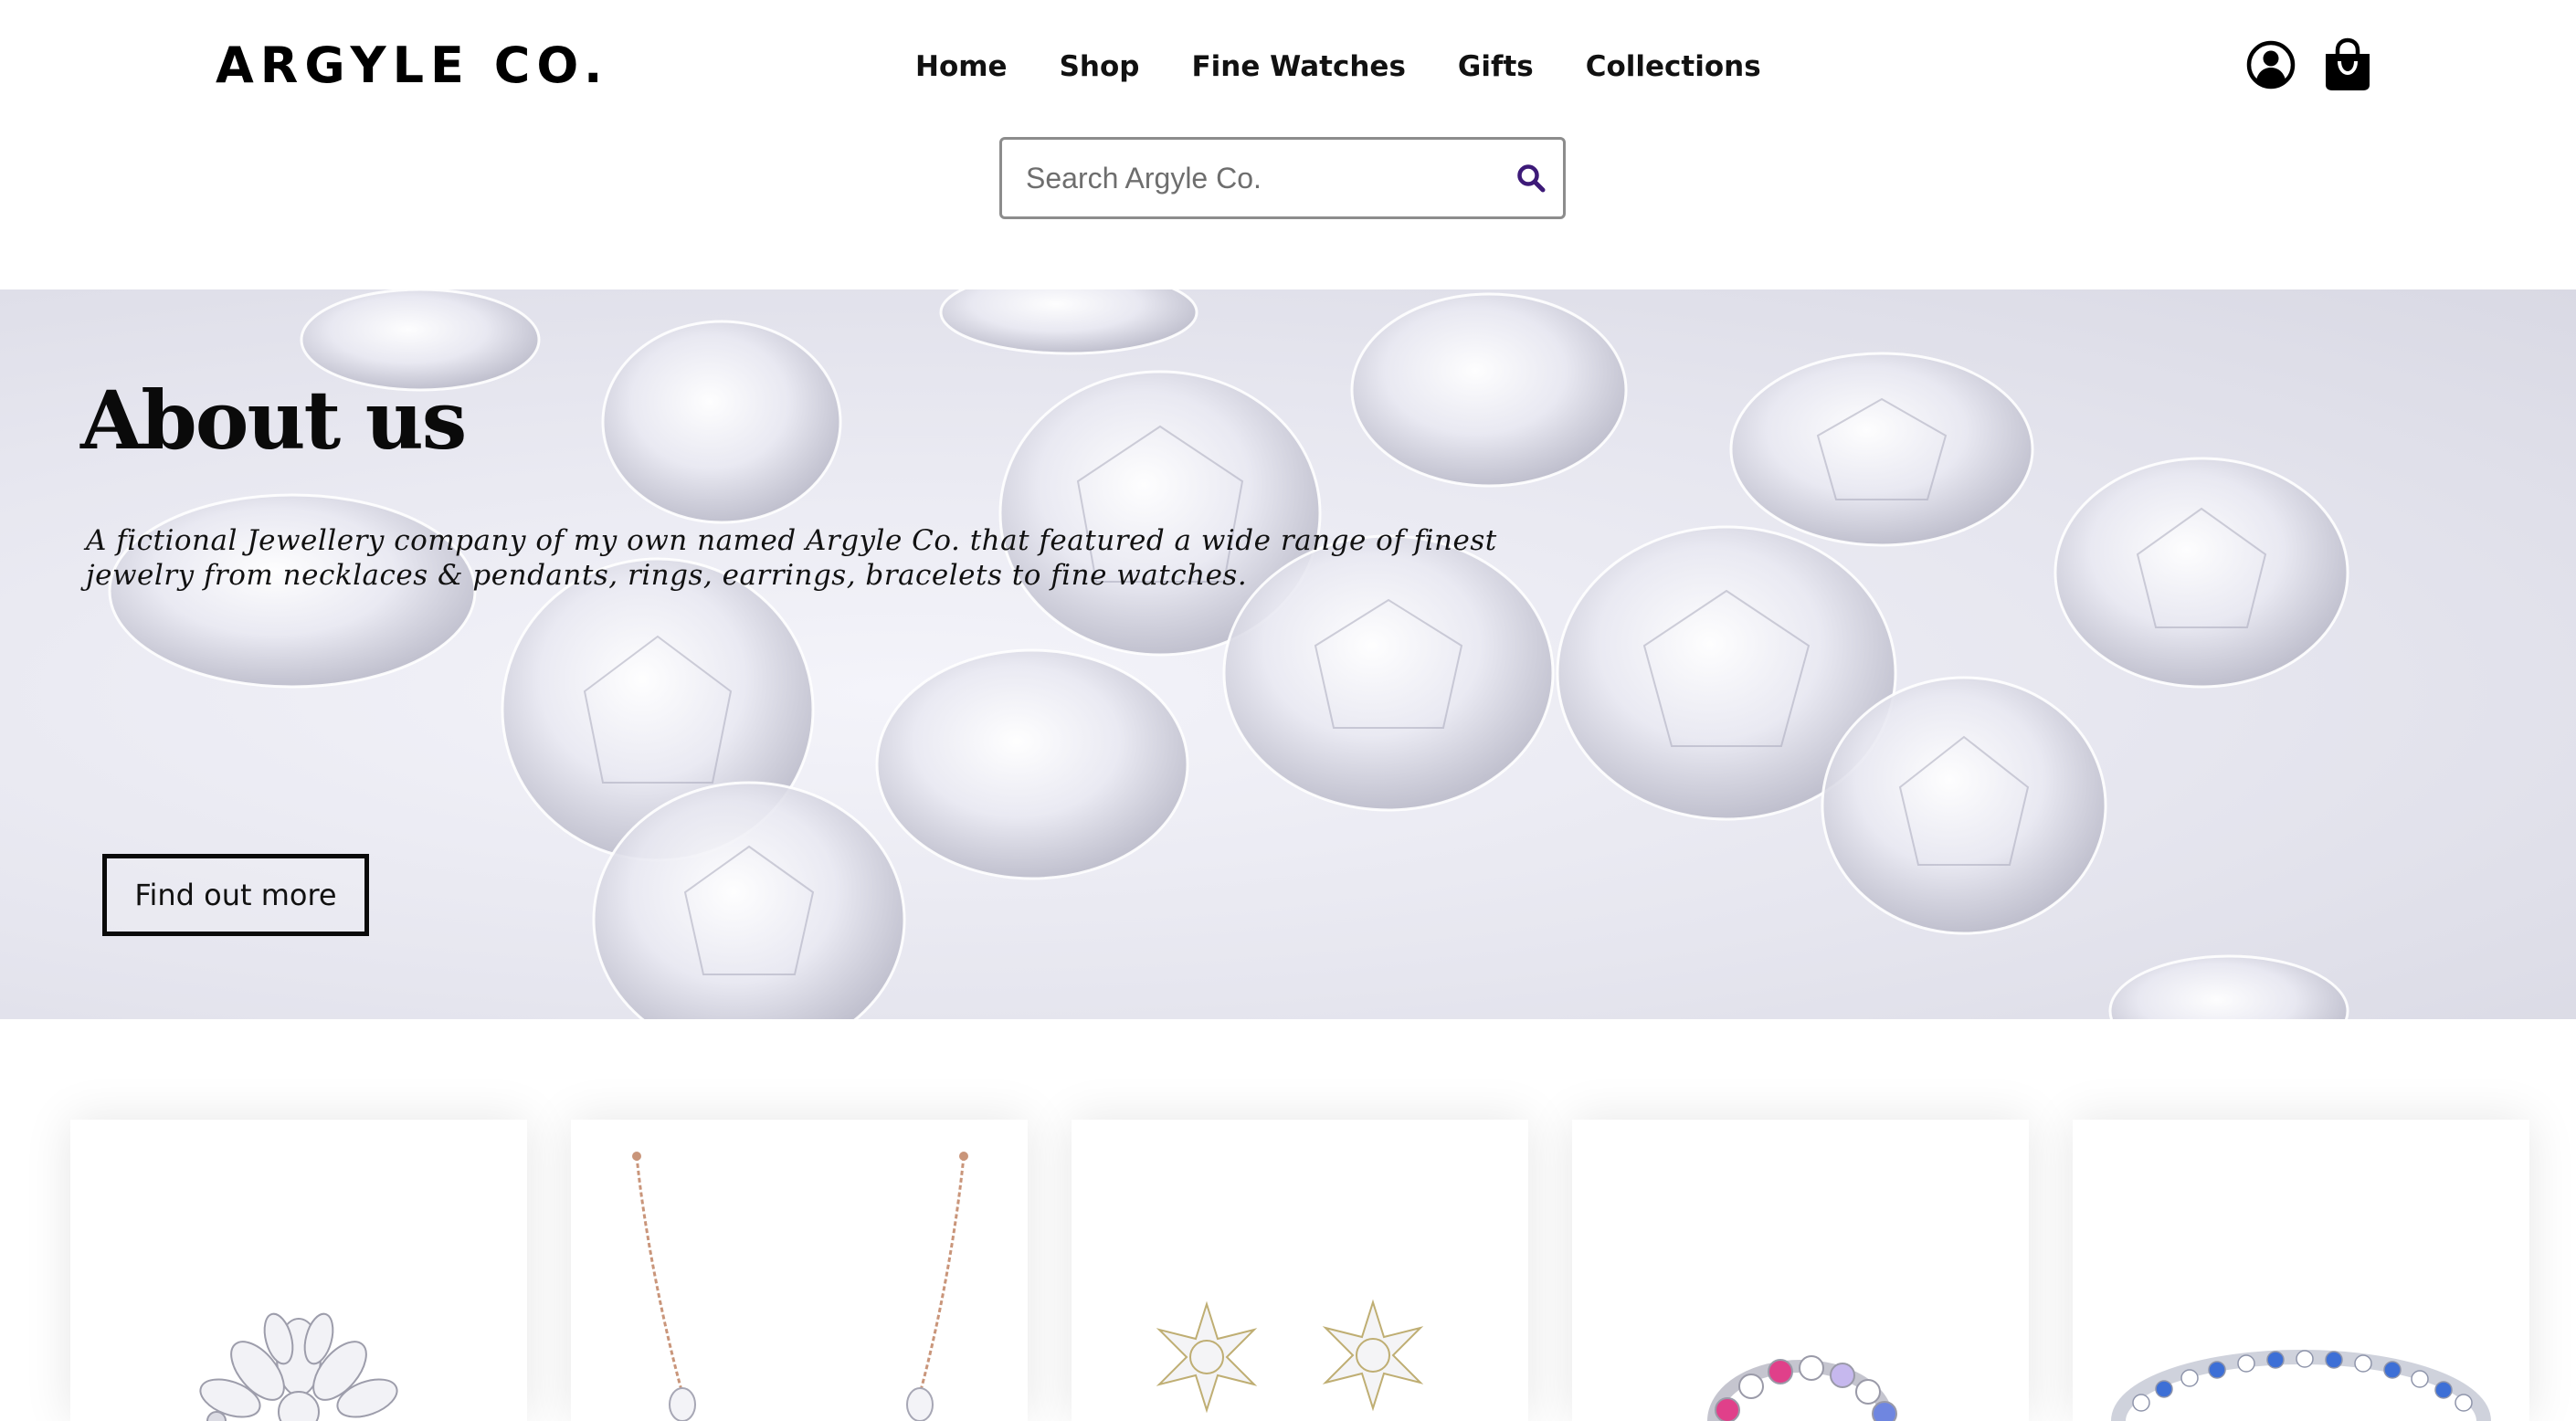 This screenshot has height=1421, width=2576. I want to click on blue-sapphire-bracelet-image, so click(2301, 1386).